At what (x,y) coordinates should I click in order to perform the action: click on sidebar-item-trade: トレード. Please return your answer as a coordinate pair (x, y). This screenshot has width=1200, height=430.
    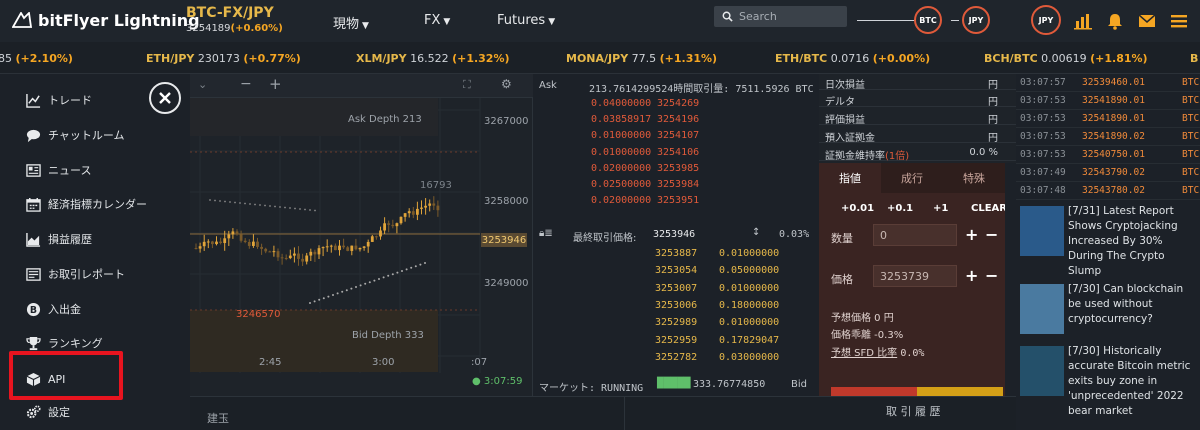
    Looking at the image, I should click on (59, 100).